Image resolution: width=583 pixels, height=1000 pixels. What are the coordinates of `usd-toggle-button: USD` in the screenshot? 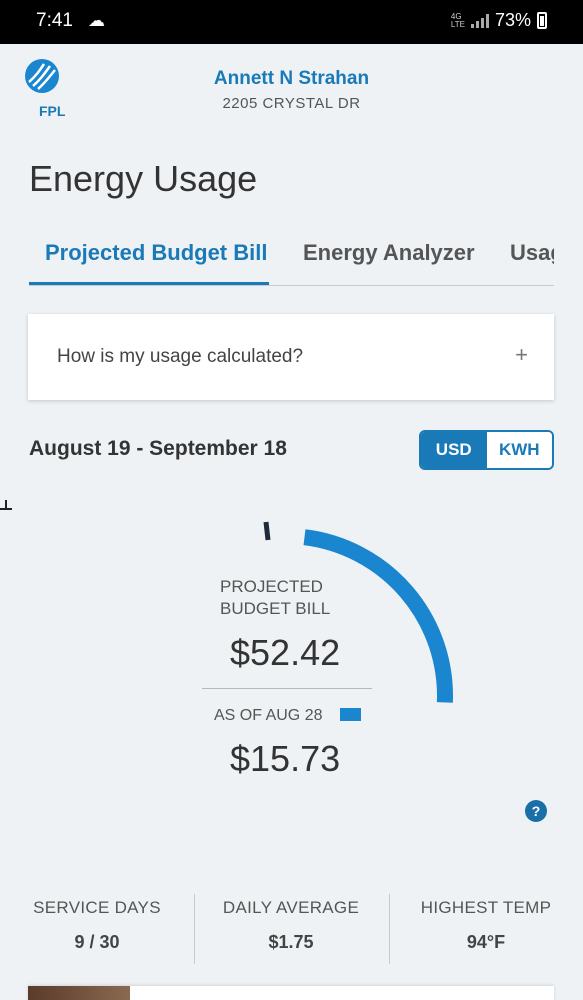 It's located at (454, 450).